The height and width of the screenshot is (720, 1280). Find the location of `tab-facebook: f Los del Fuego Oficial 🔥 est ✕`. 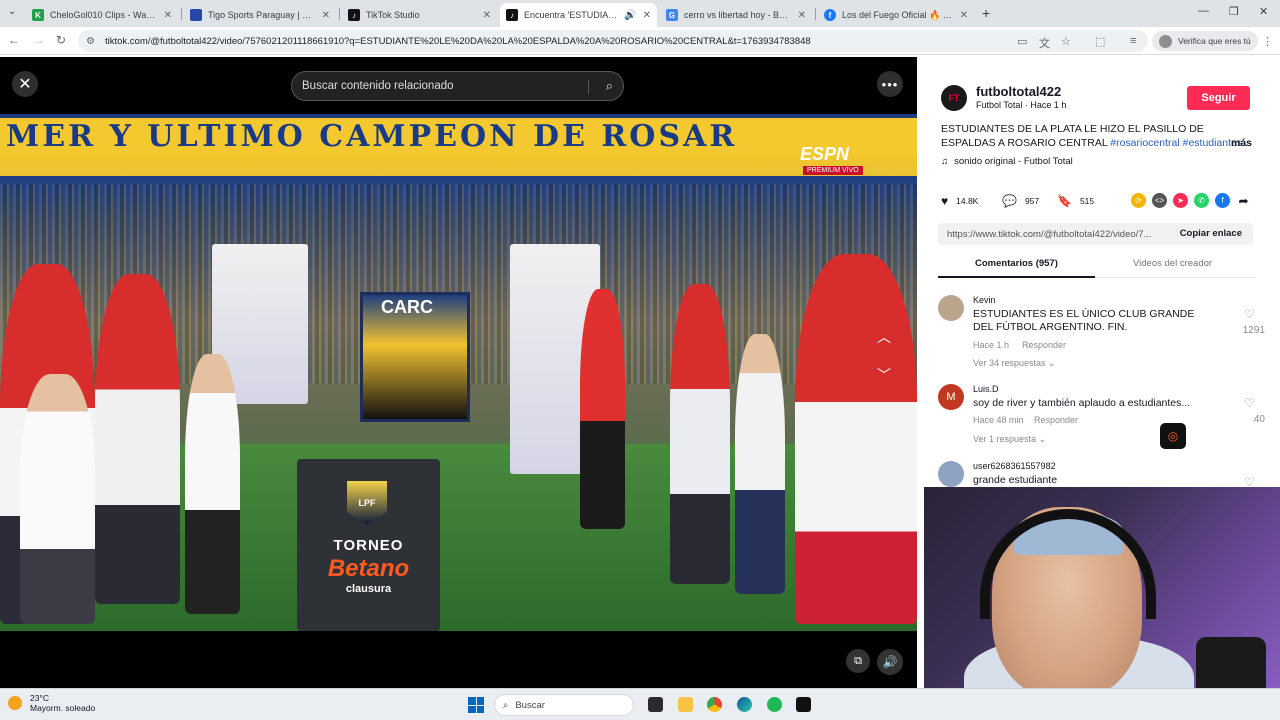

tab-facebook: f Los del Fuego Oficial 🔥 est ✕ is located at coordinates (896, 15).